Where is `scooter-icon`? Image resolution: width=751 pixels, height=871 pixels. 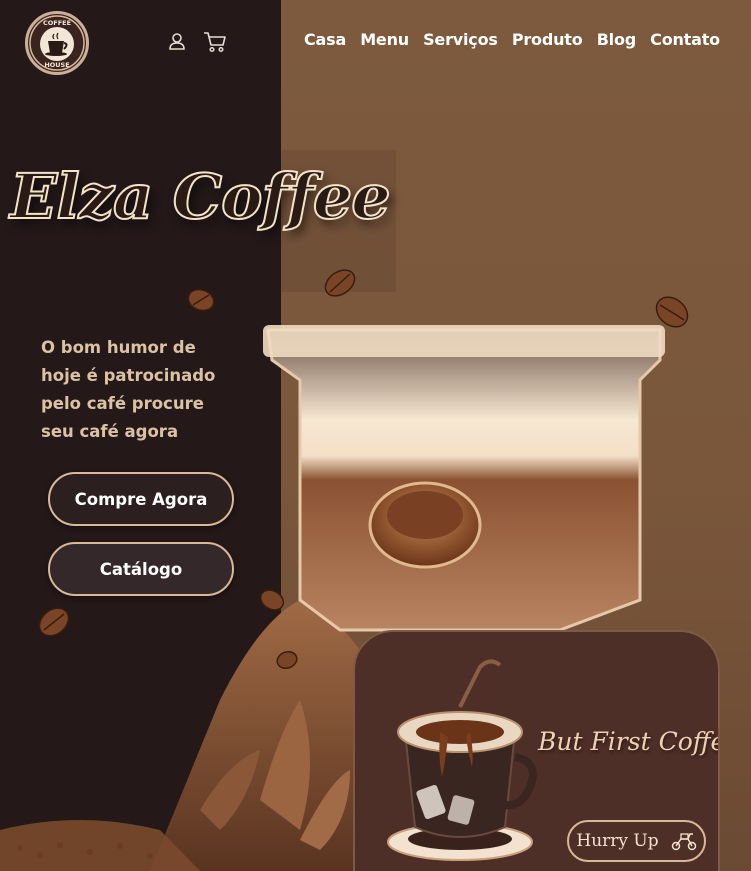
scooter-icon is located at coordinates (683, 842).